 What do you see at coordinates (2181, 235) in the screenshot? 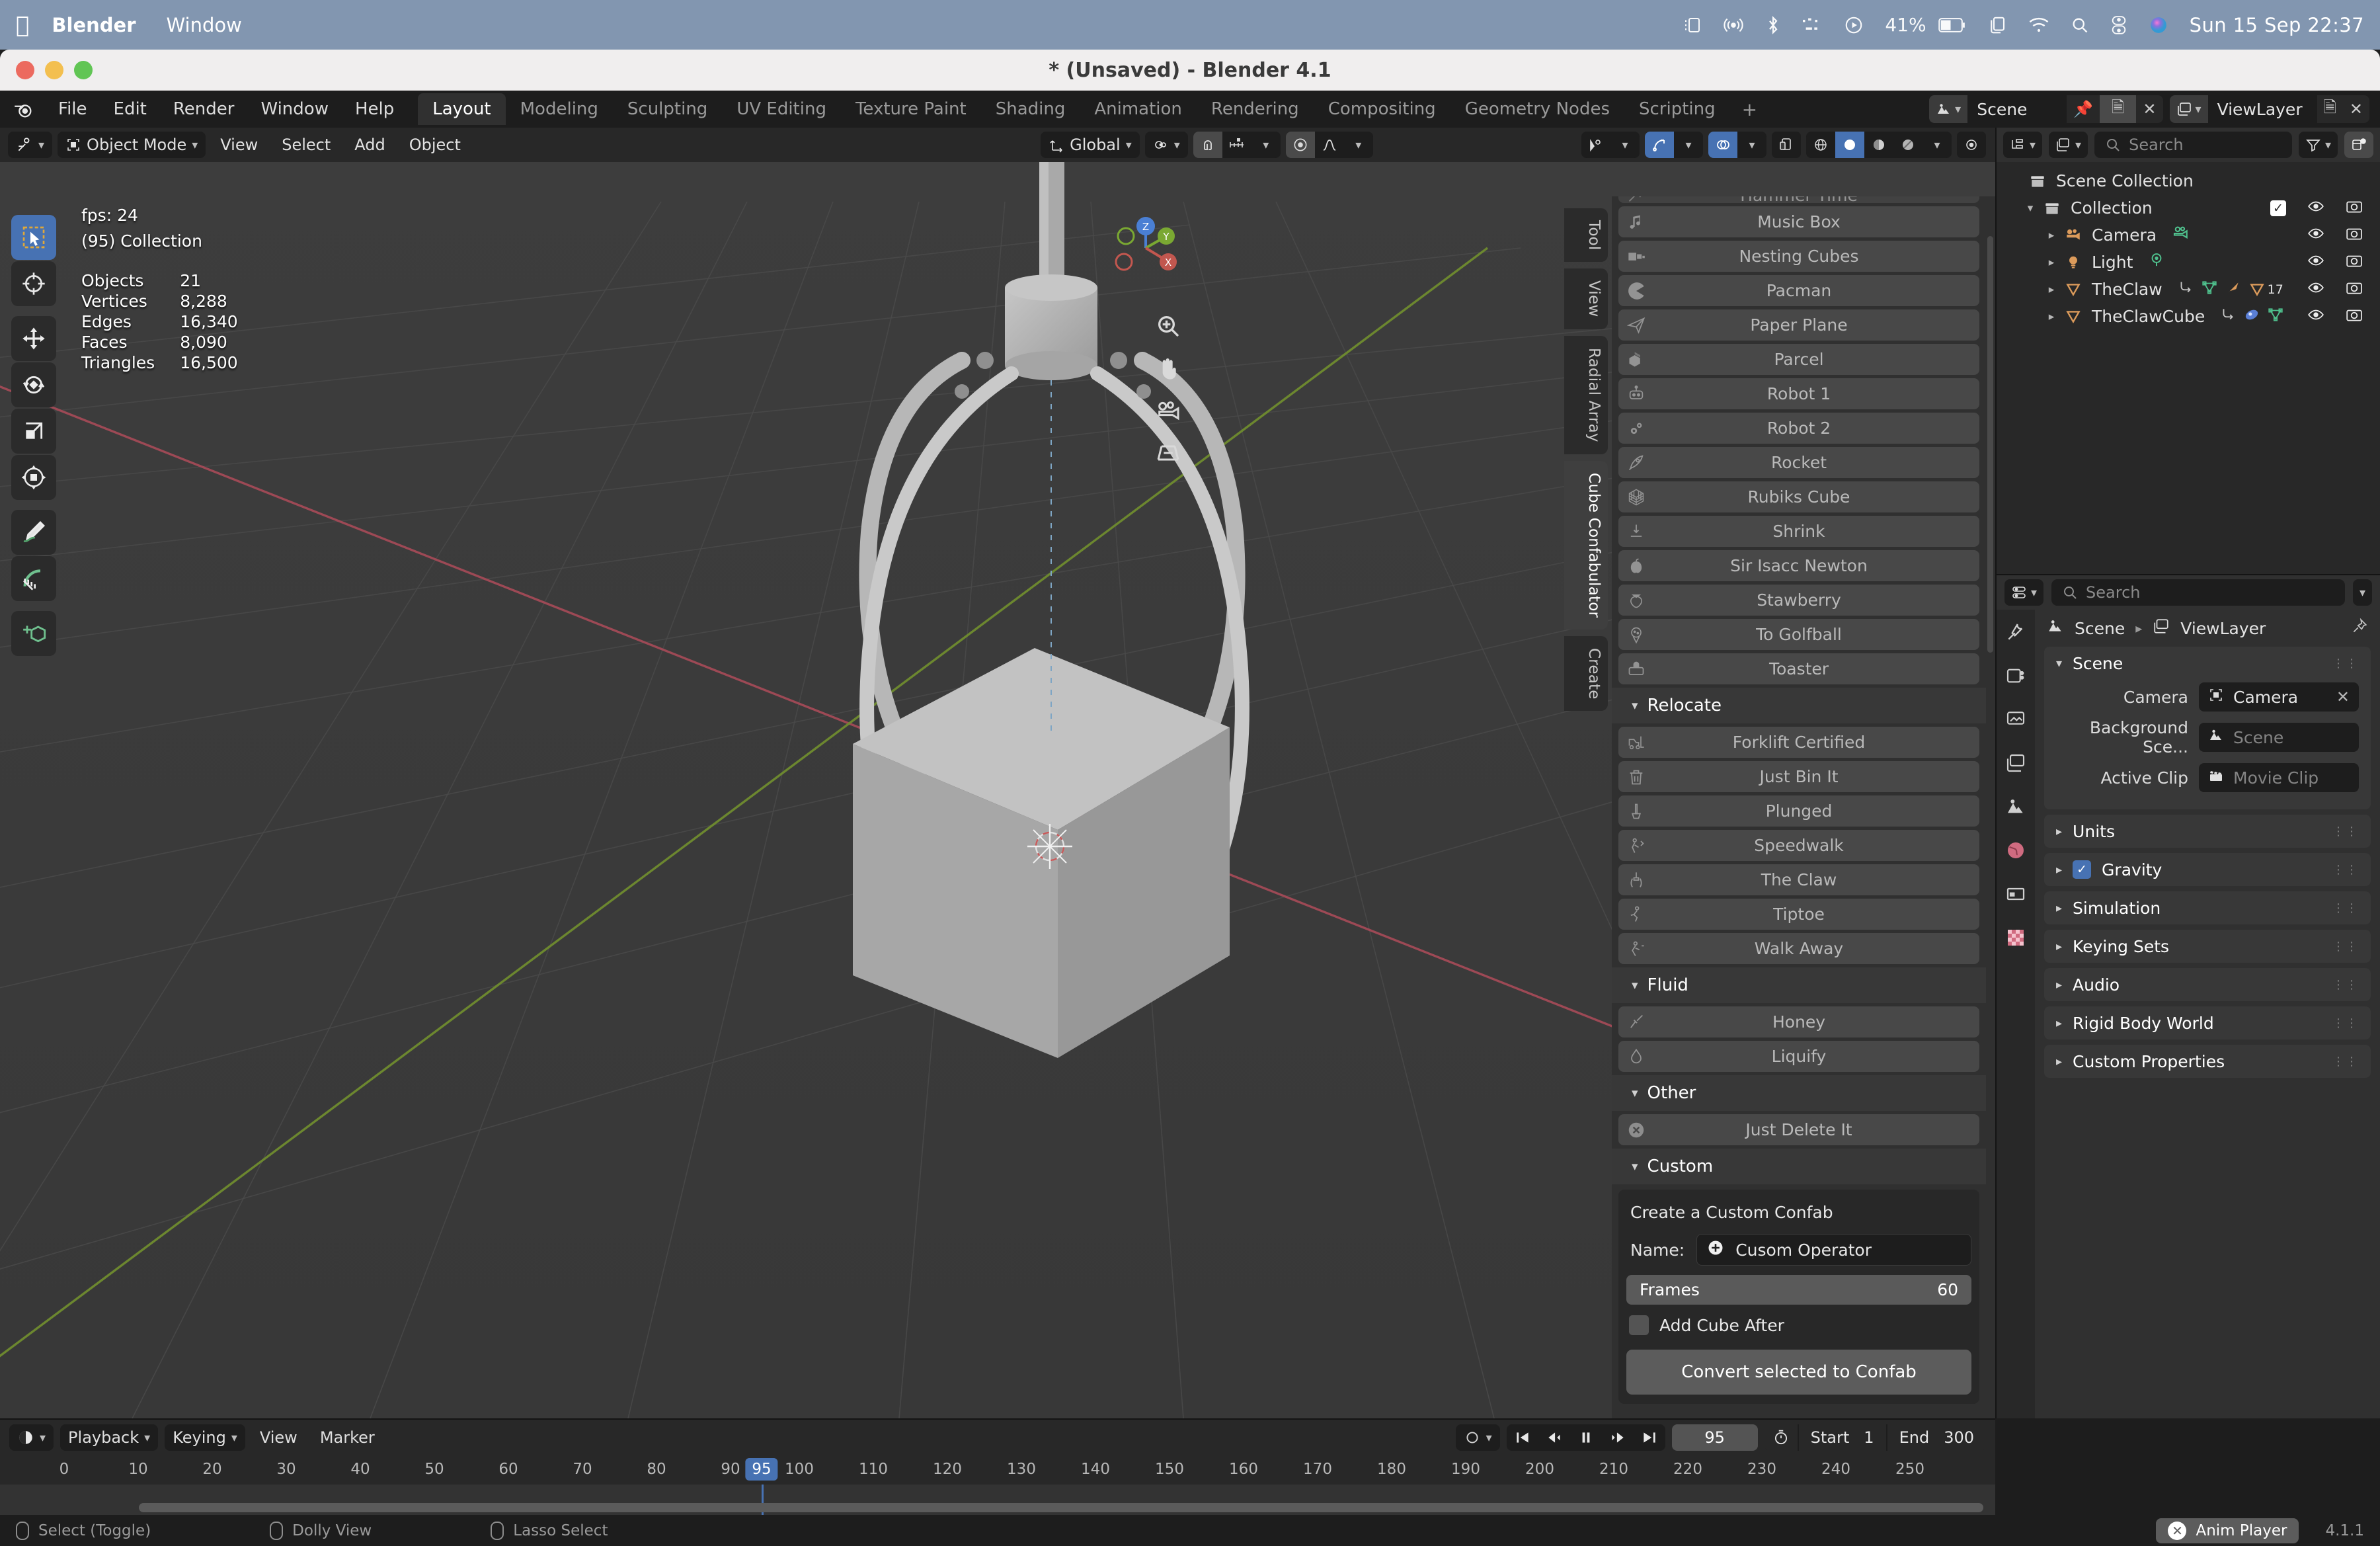
I see `camera-data-icon` at bounding box center [2181, 235].